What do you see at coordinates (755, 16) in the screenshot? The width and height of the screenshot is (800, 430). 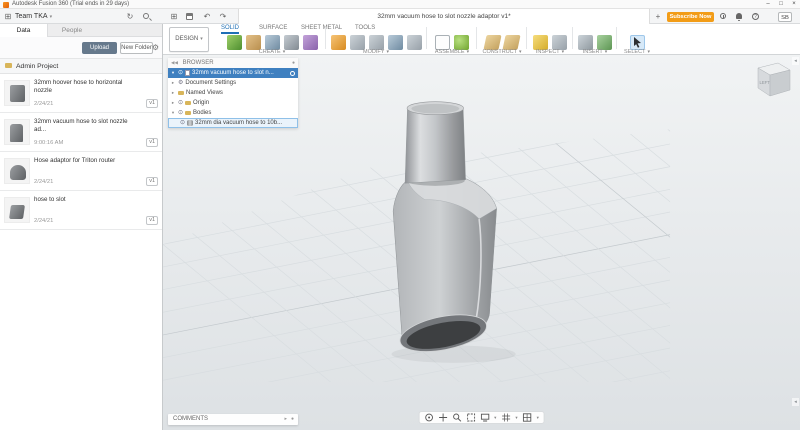 I see `help-icon: ?` at bounding box center [755, 16].